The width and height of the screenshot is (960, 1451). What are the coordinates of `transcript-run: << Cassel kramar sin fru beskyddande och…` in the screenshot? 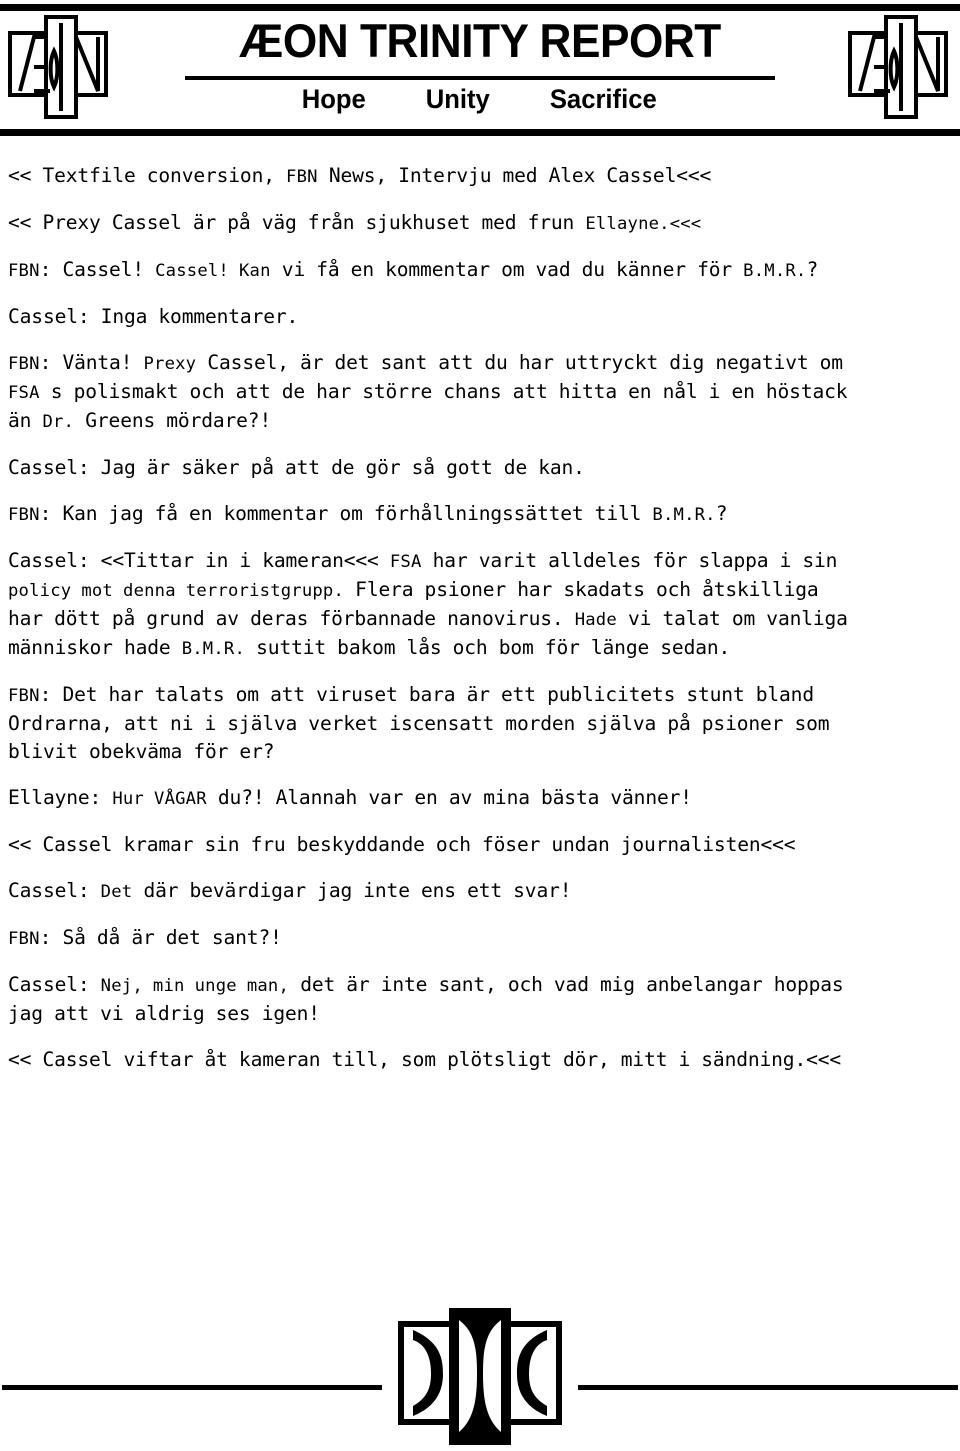 It's located at (402, 844).